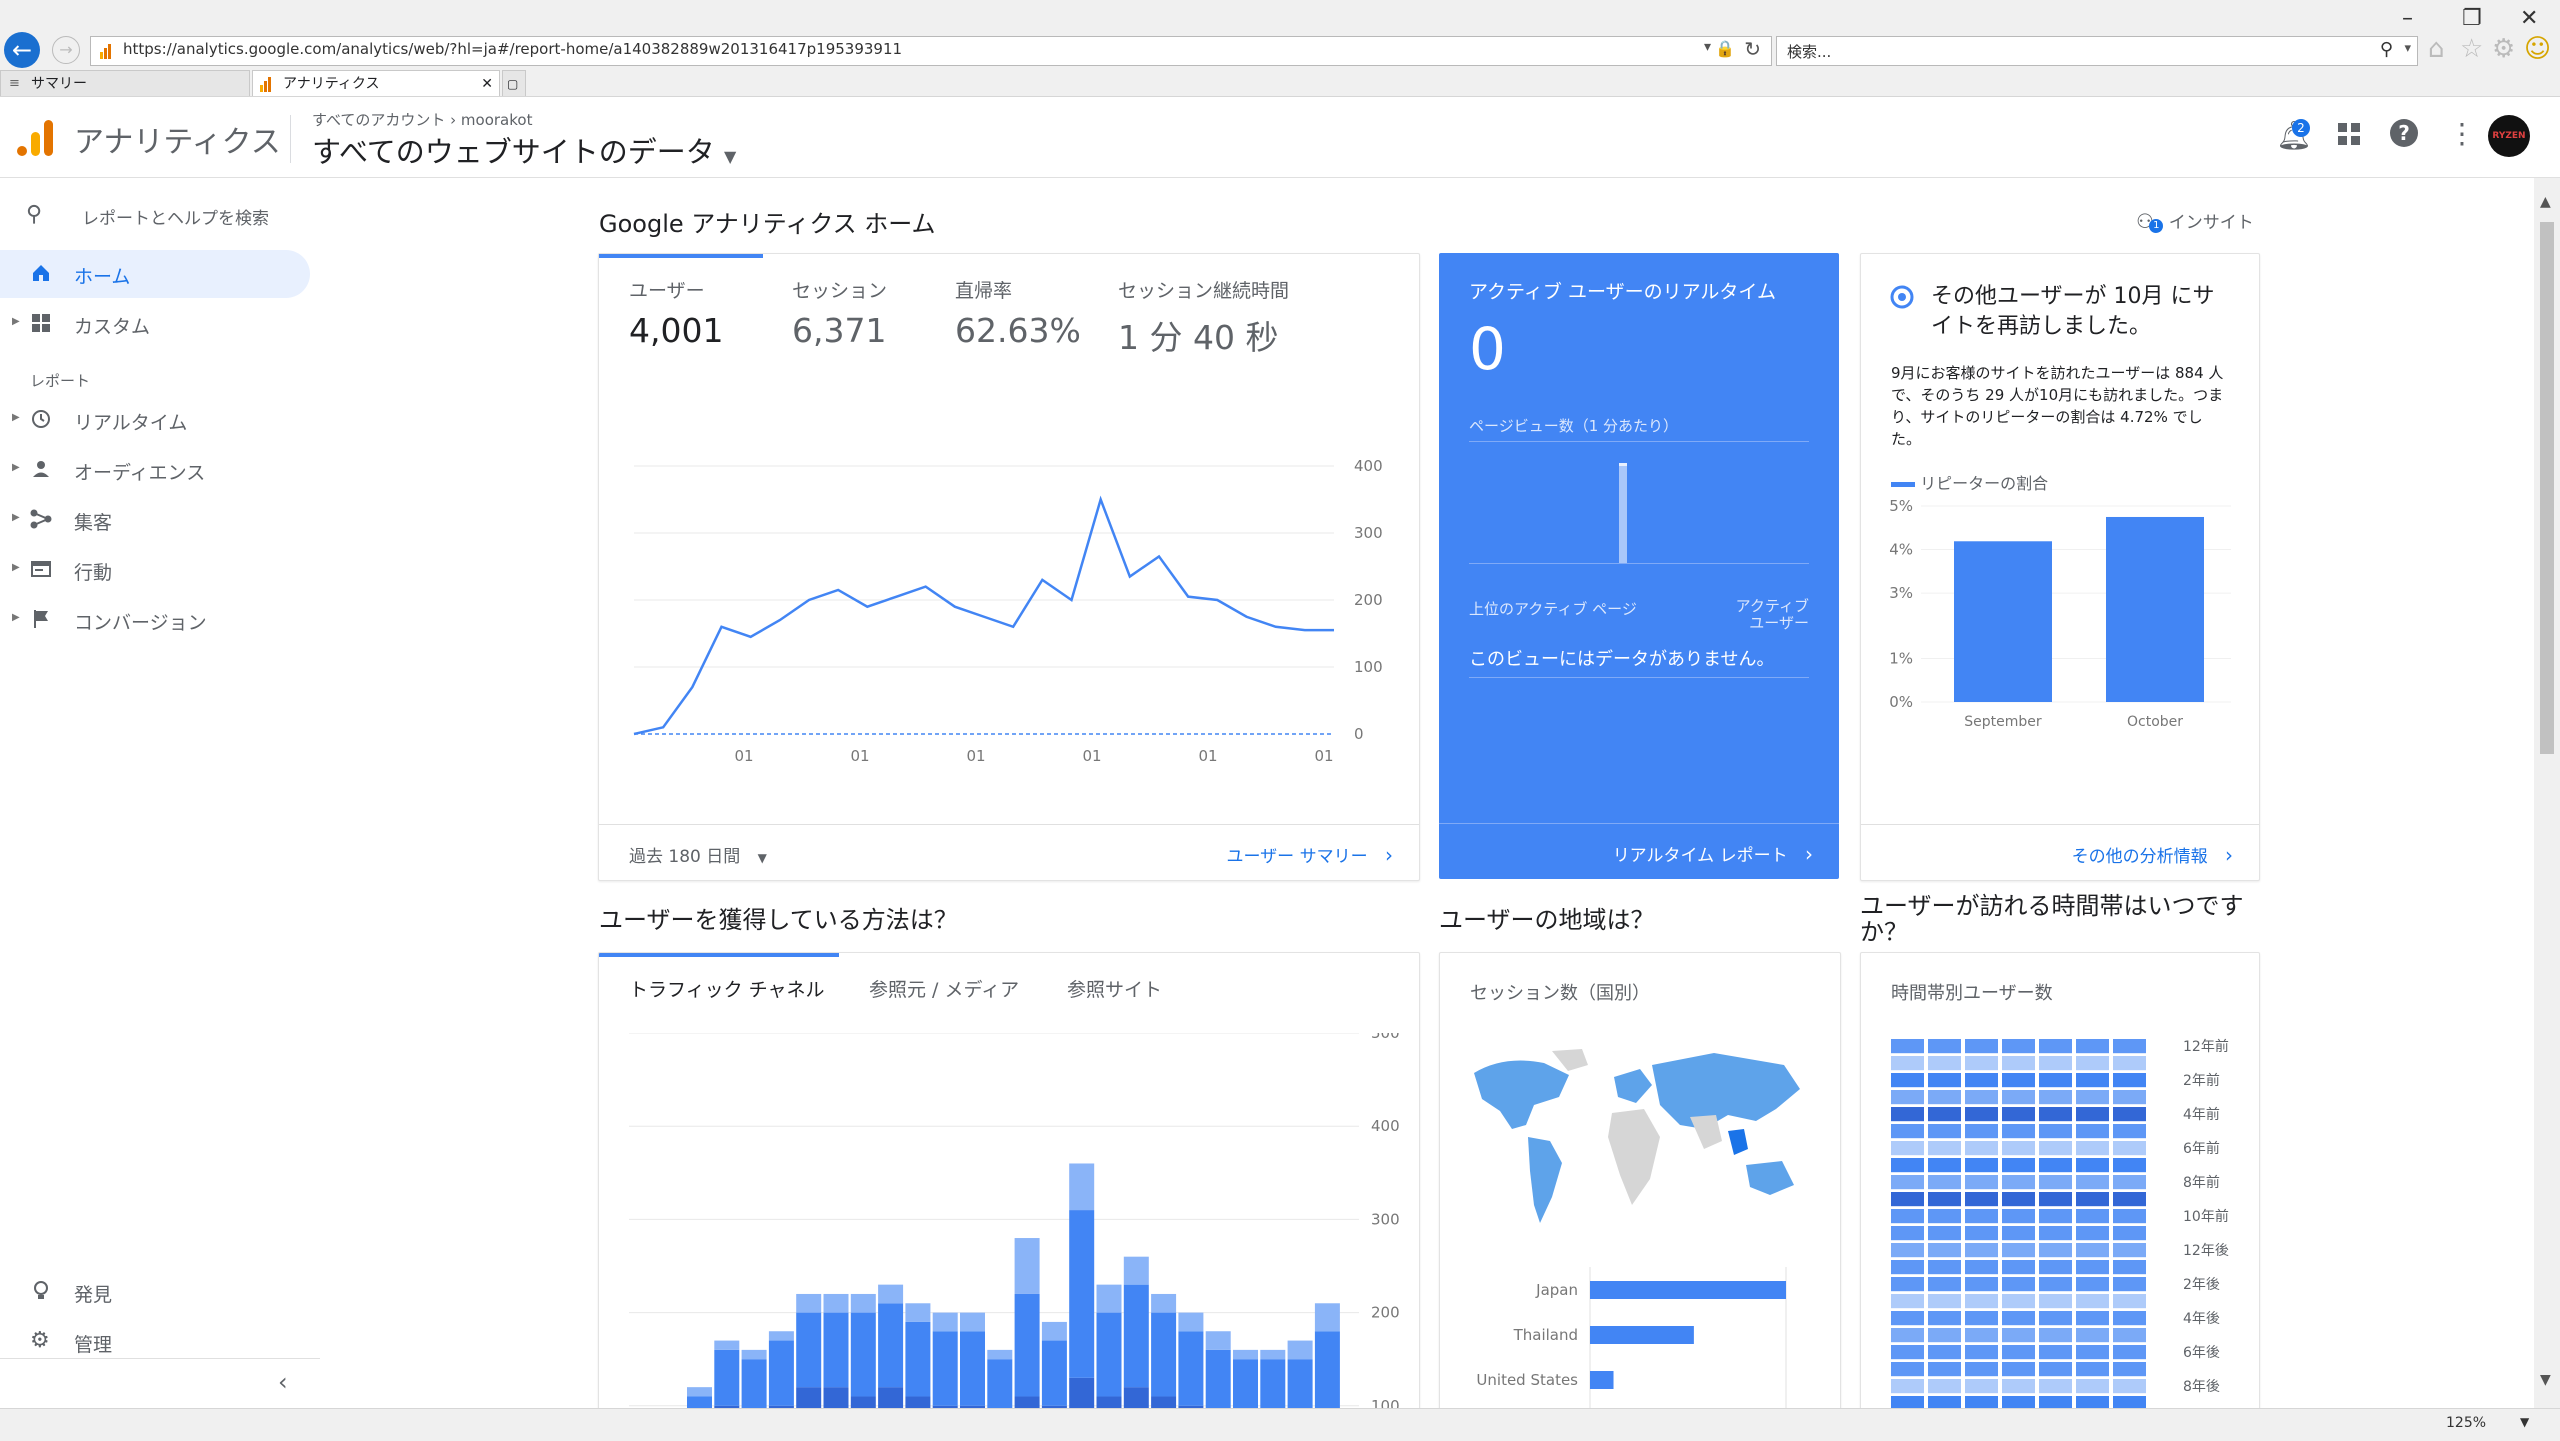 This screenshot has height=1441, width=2560. Describe the element at coordinates (726, 988) in the screenshot. I see `tab-traffic-channel: トラフィック チャネル` at that location.